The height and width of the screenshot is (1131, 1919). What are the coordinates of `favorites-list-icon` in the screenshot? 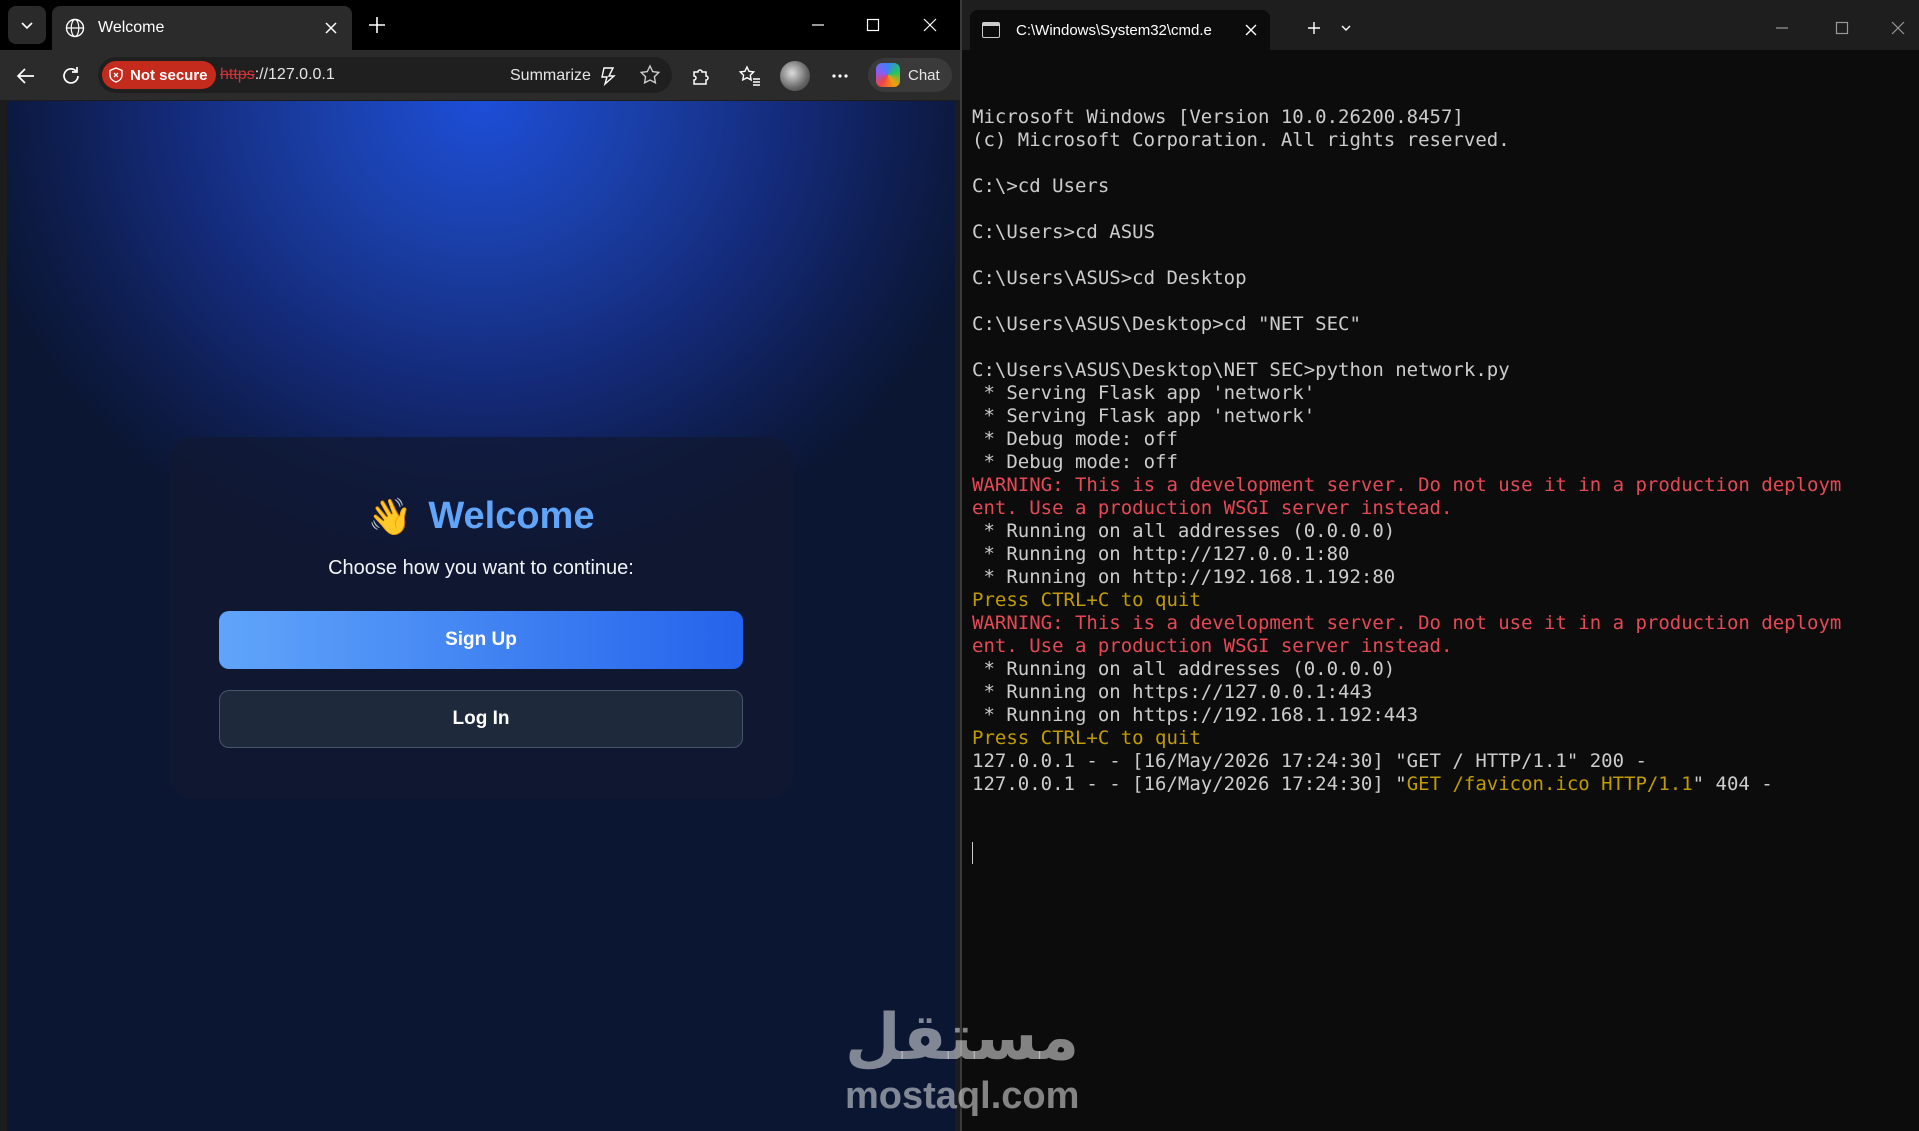 It's located at (749, 75).